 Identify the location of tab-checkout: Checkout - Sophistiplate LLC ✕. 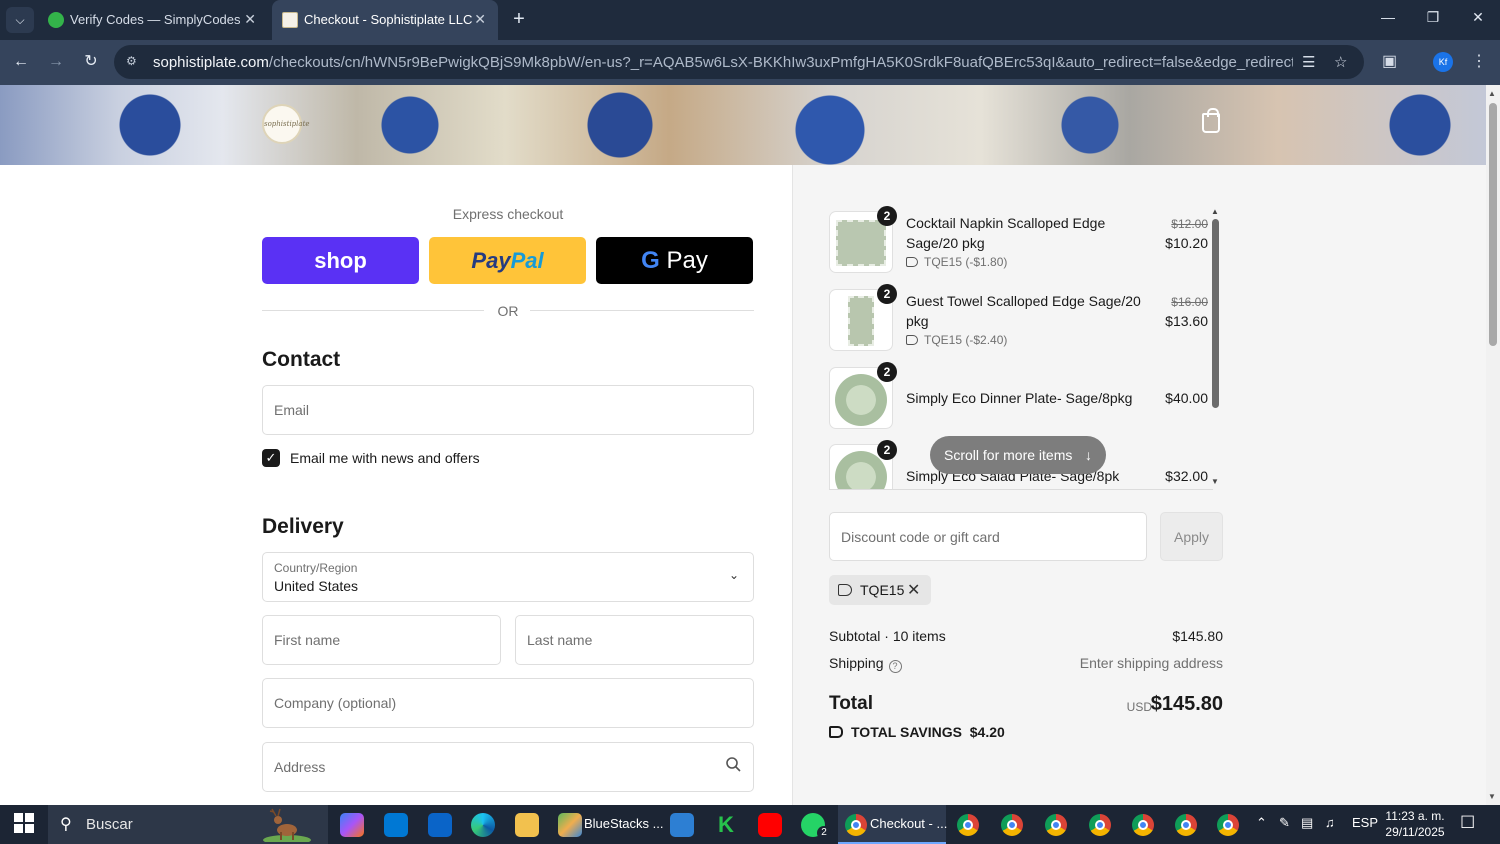
(385, 20).